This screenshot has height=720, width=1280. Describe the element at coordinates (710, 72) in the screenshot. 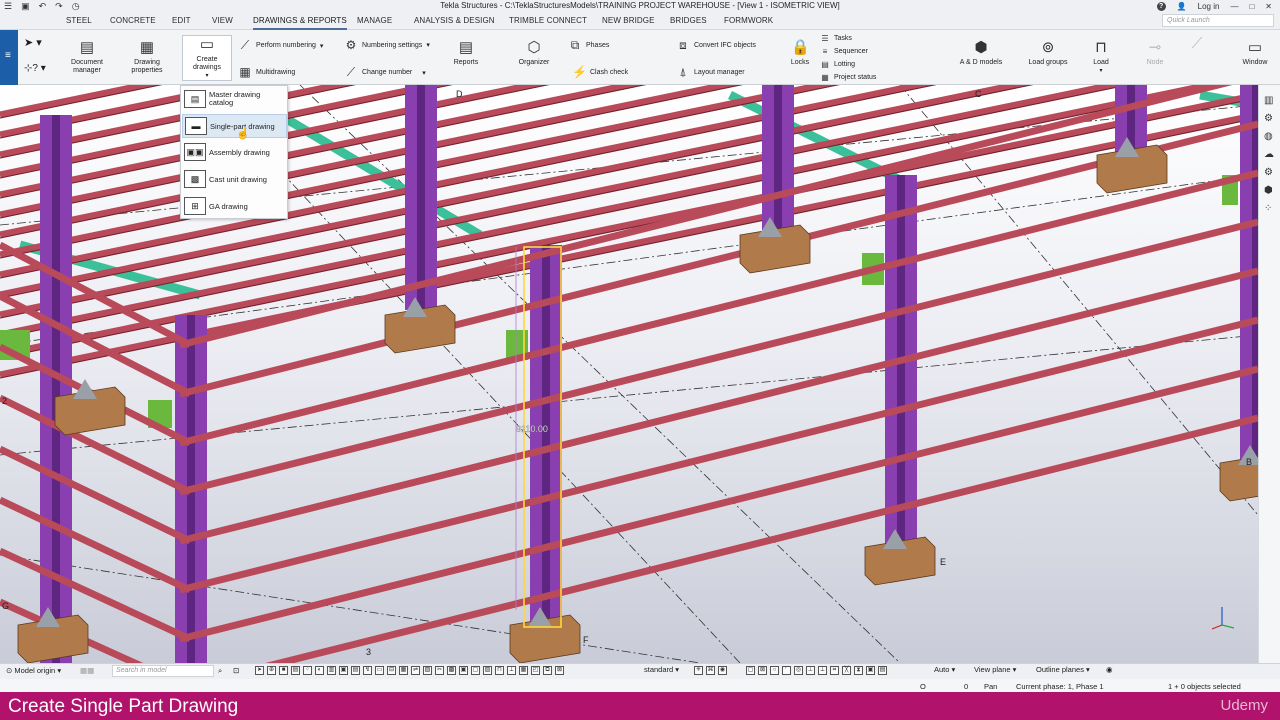

I see `layout-manager-button: ⍋ Layout manager` at that location.